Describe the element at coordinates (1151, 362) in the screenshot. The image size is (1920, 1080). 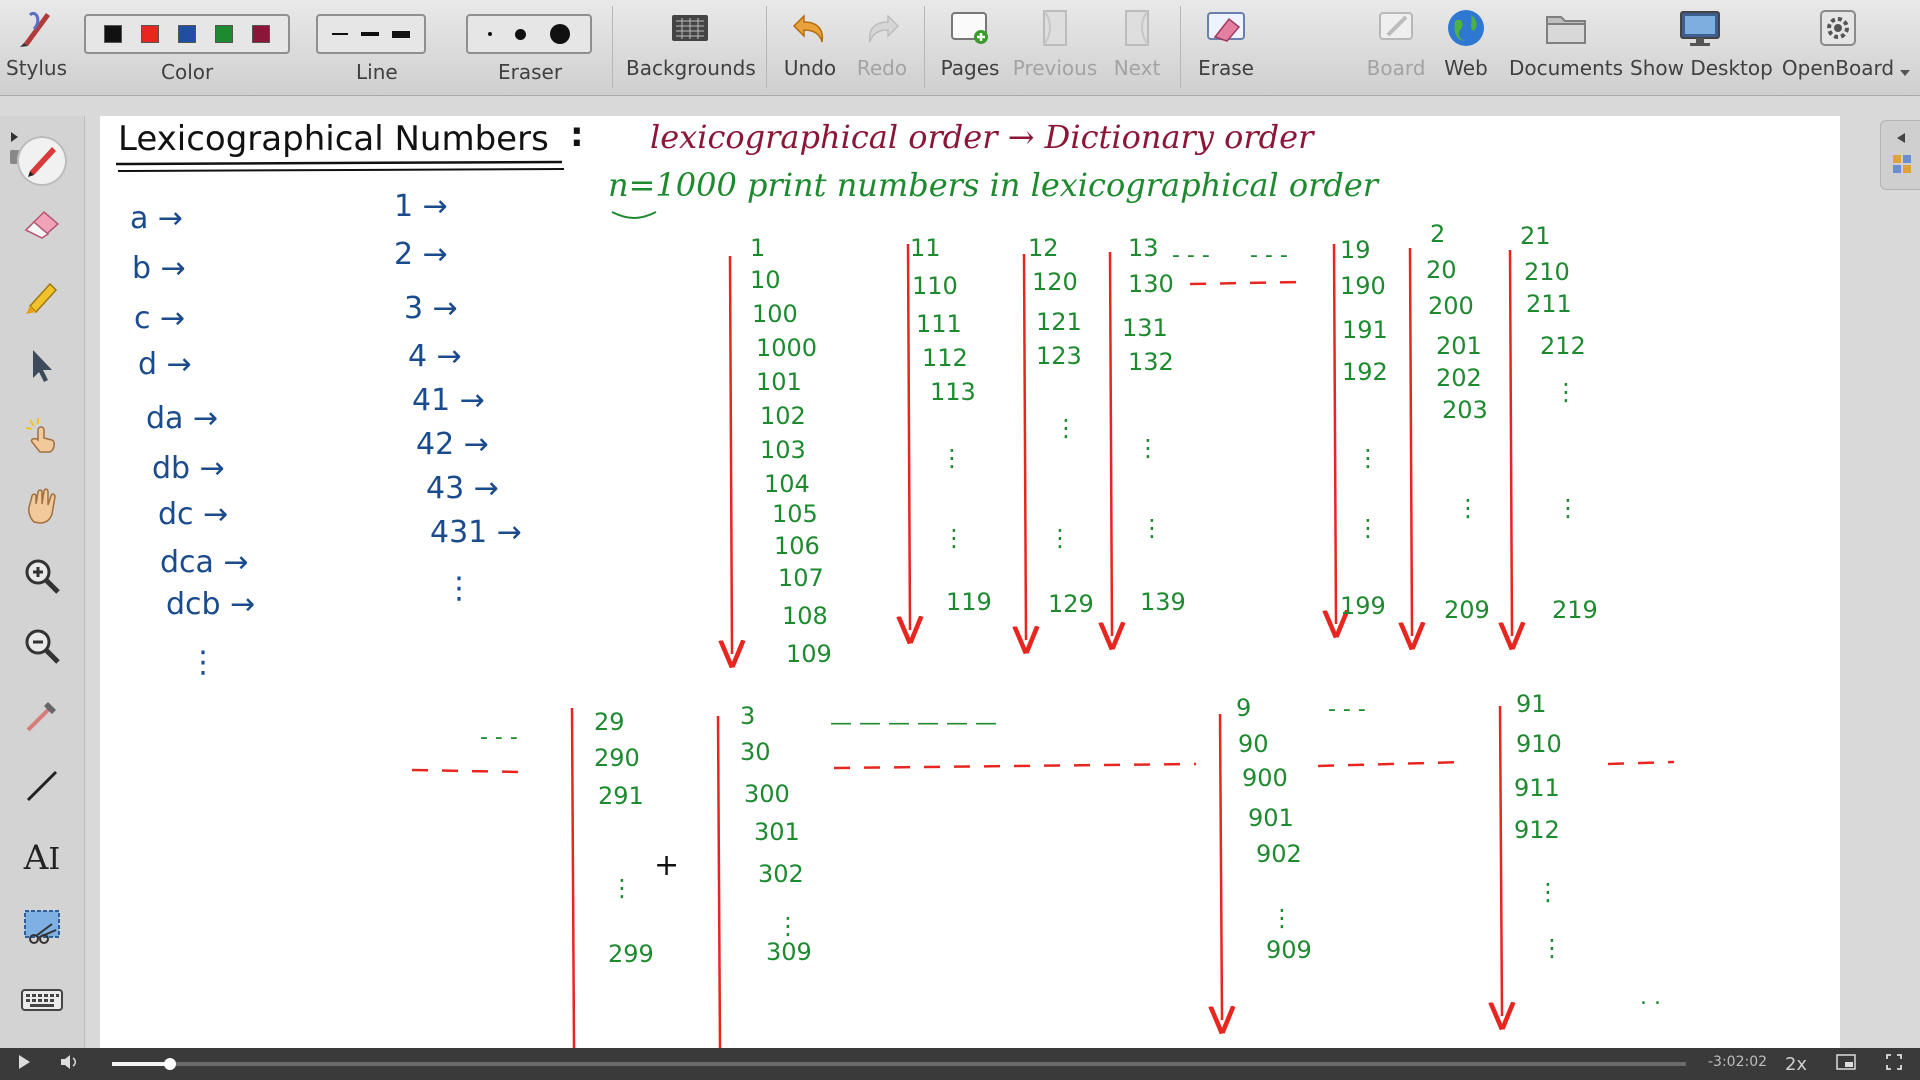
I see `seq-number: 132` at that location.